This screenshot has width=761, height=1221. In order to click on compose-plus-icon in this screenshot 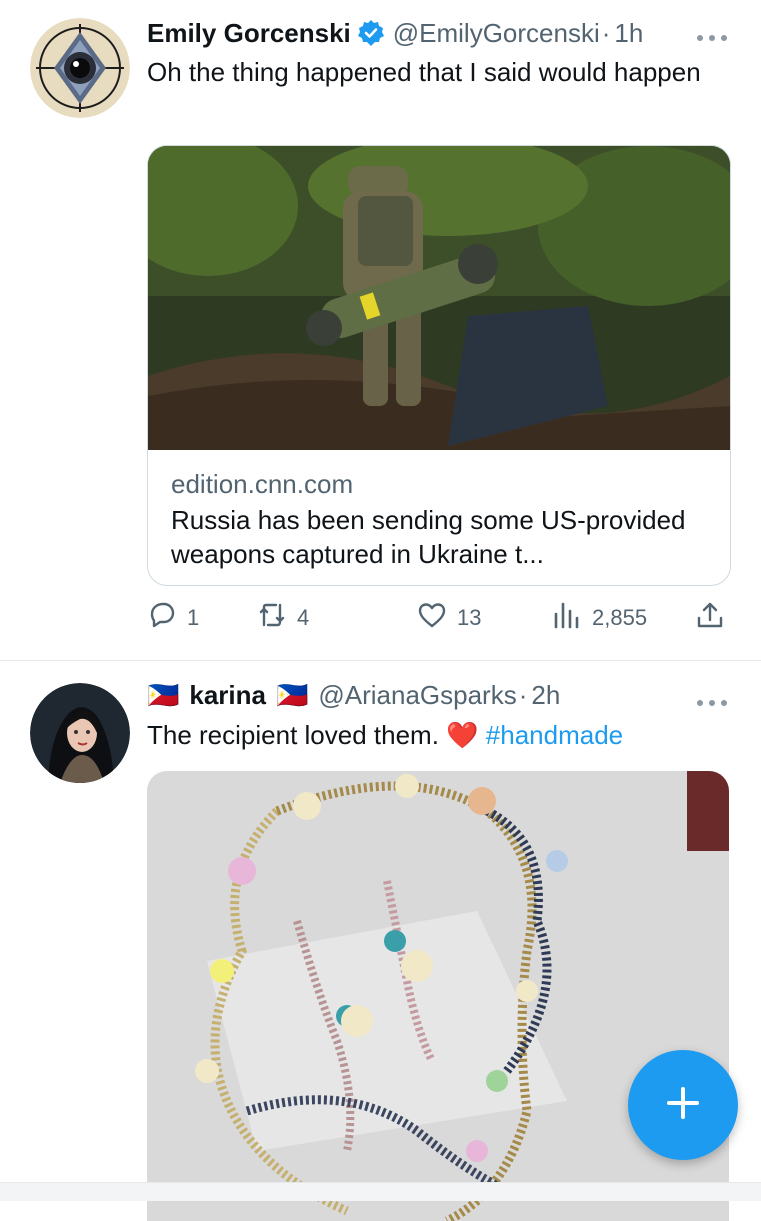, I will do `click(683, 1105)`.